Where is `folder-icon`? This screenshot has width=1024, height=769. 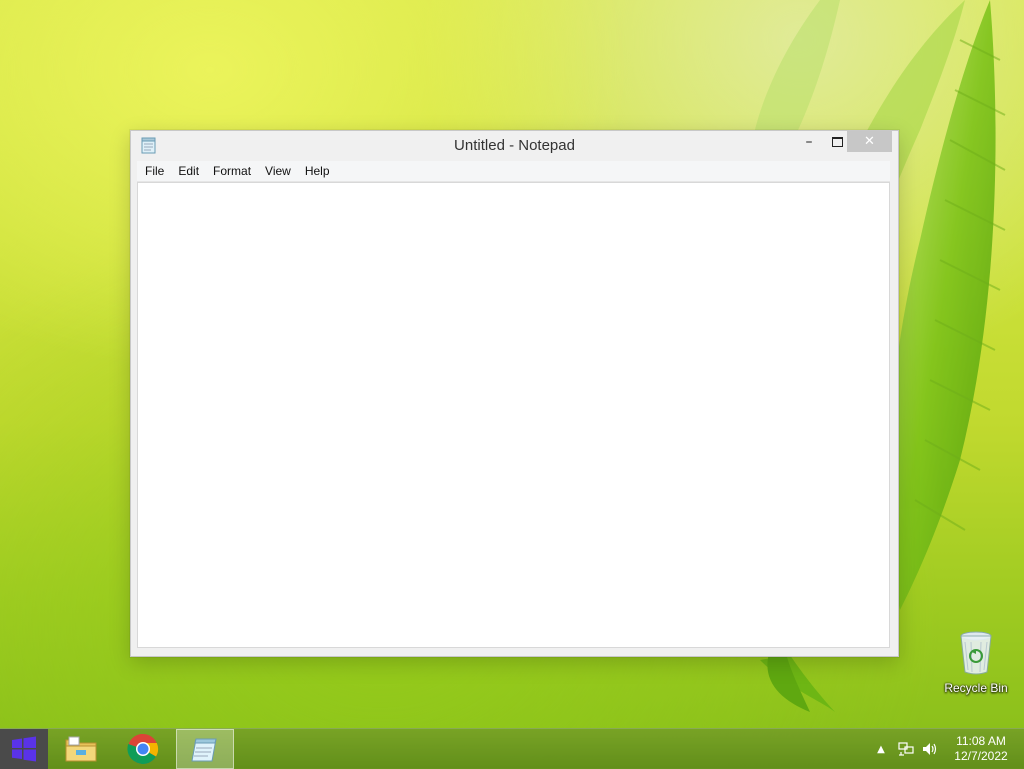 folder-icon is located at coordinates (81, 749).